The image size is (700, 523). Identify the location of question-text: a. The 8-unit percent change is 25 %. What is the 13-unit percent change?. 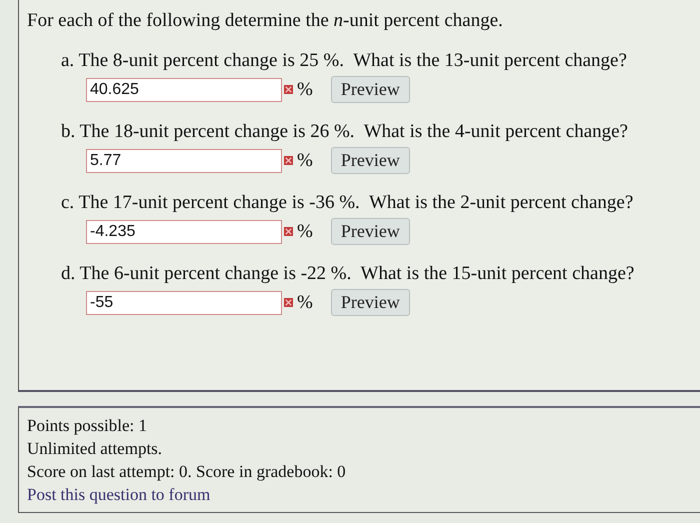
(344, 61).